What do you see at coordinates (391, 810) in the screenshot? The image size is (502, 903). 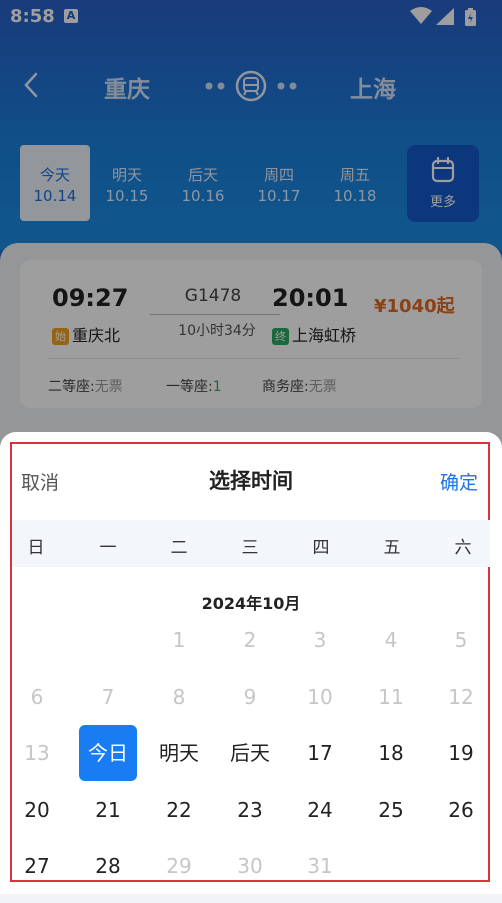 I see `calendar-day-cell: 25` at bounding box center [391, 810].